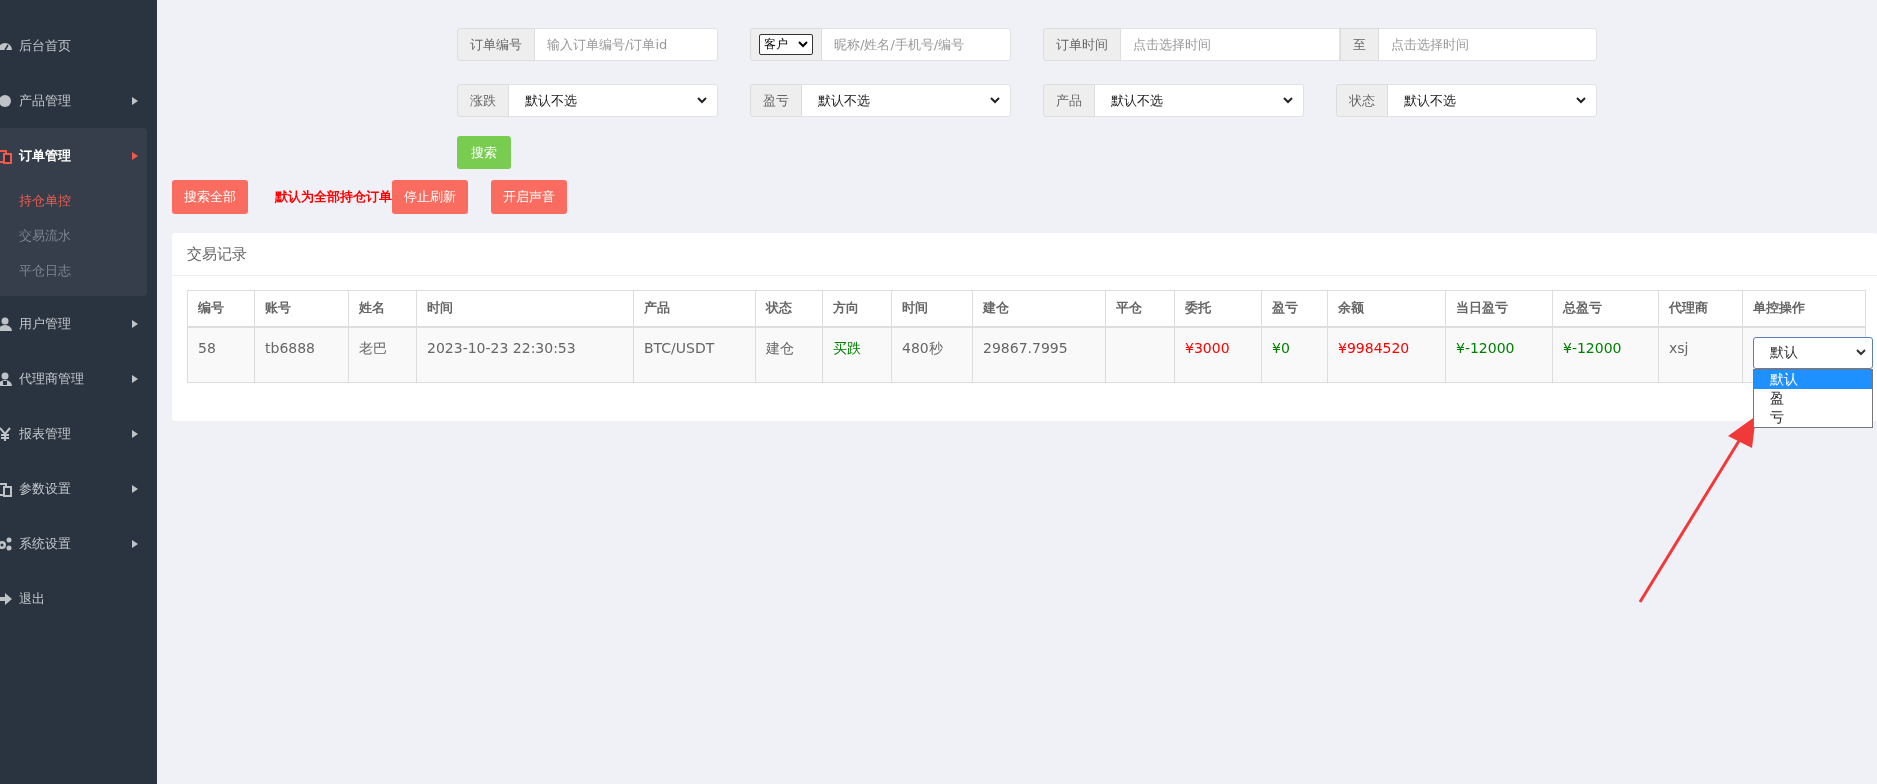 The image size is (1877, 784). Describe the element at coordinates (73, 323) in the screenshot. I see `sidebar-item: 用户管理` at that location.